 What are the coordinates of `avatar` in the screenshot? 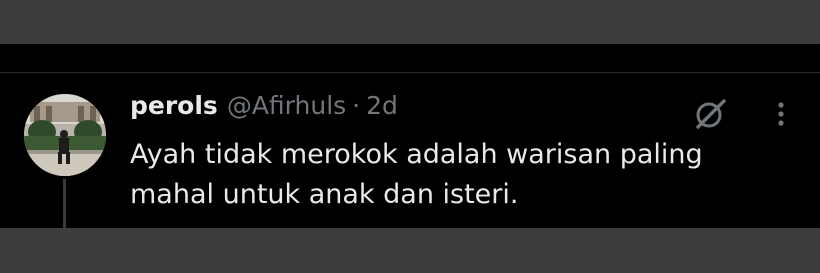 It's located at (65, 135).